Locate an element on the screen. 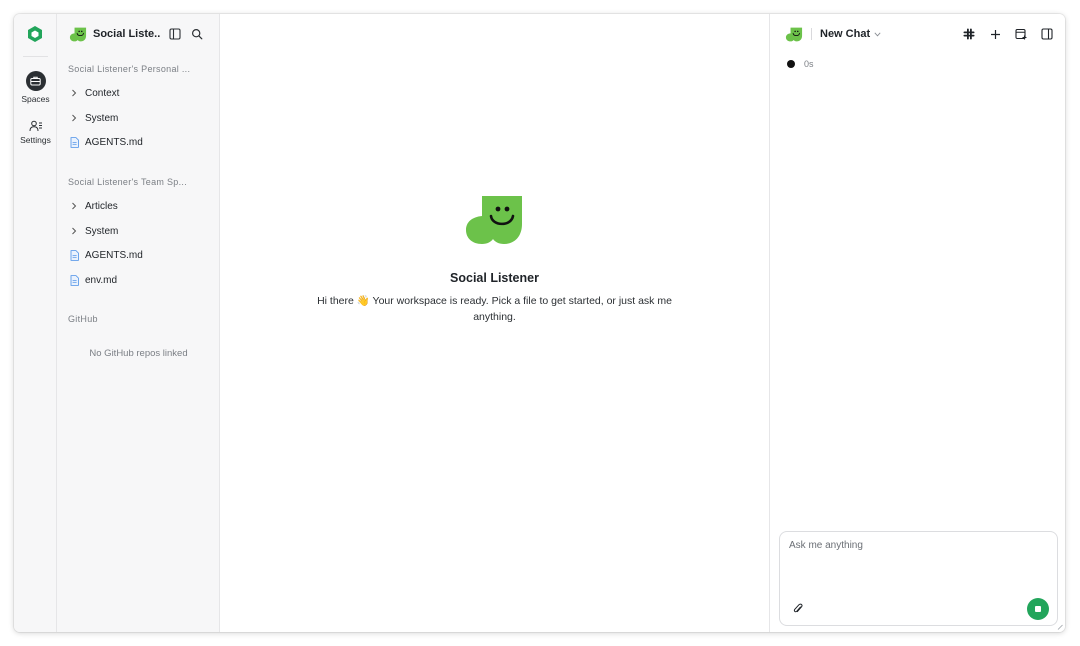  chat-toolbar is located at coordinates (1003, 34).